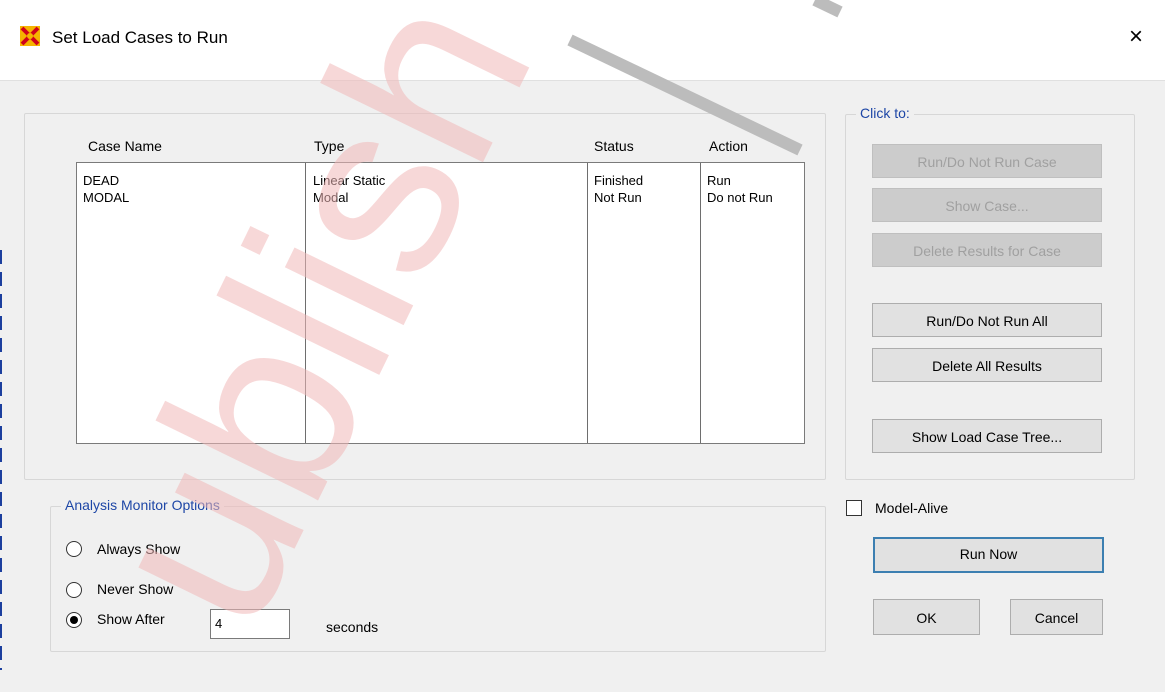 This screenshot has height=692, width=1165. I want to click on cell-status: Finished, so click(619, 180).